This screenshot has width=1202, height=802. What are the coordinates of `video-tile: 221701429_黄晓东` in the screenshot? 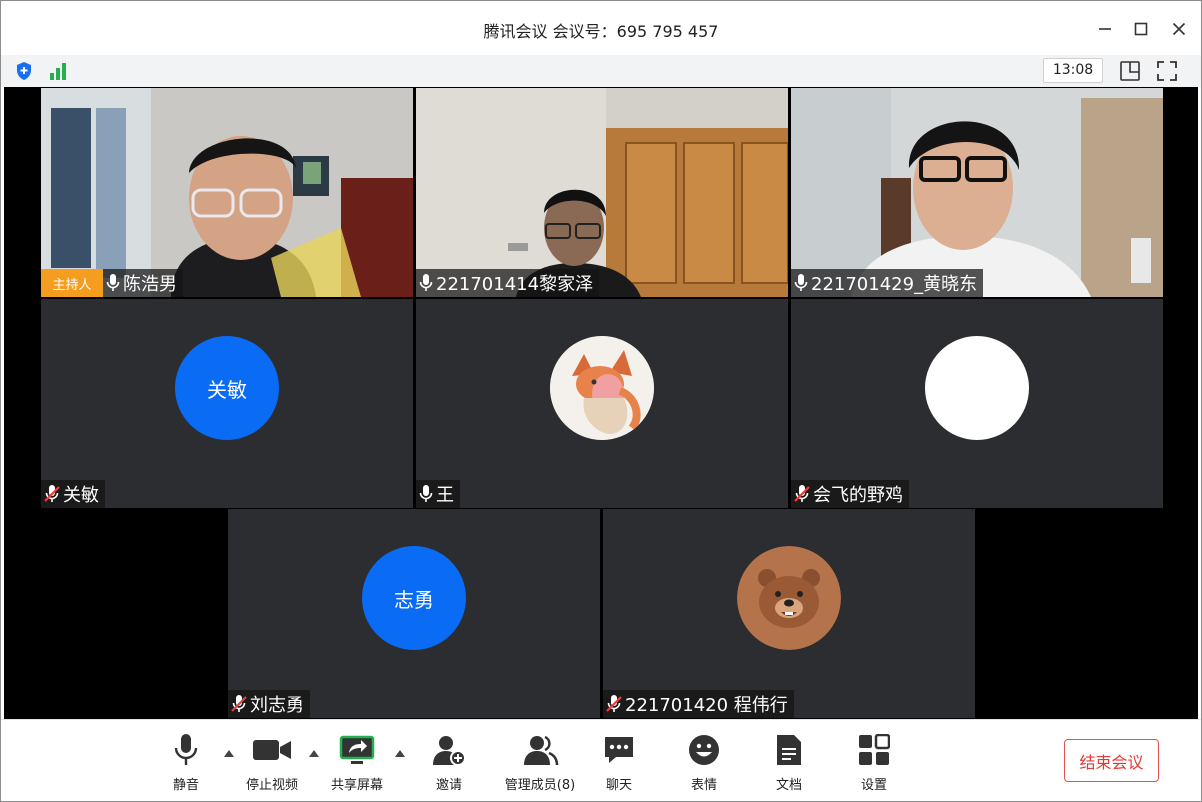 It's located at (977, 192).